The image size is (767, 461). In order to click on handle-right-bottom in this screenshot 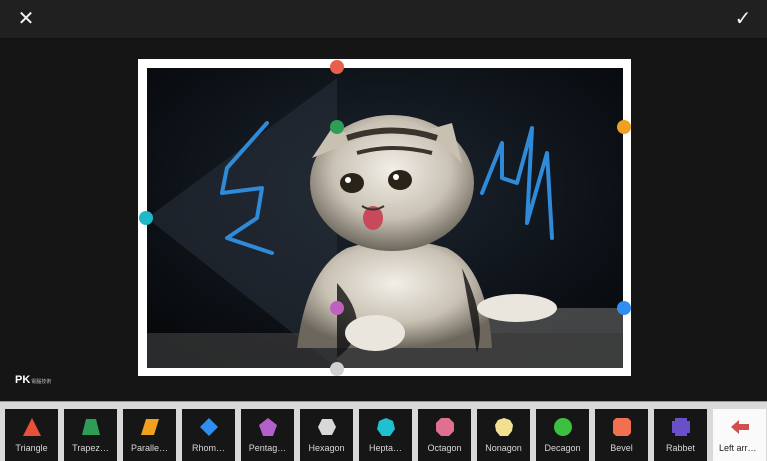, I will do `click(624, 308)`.